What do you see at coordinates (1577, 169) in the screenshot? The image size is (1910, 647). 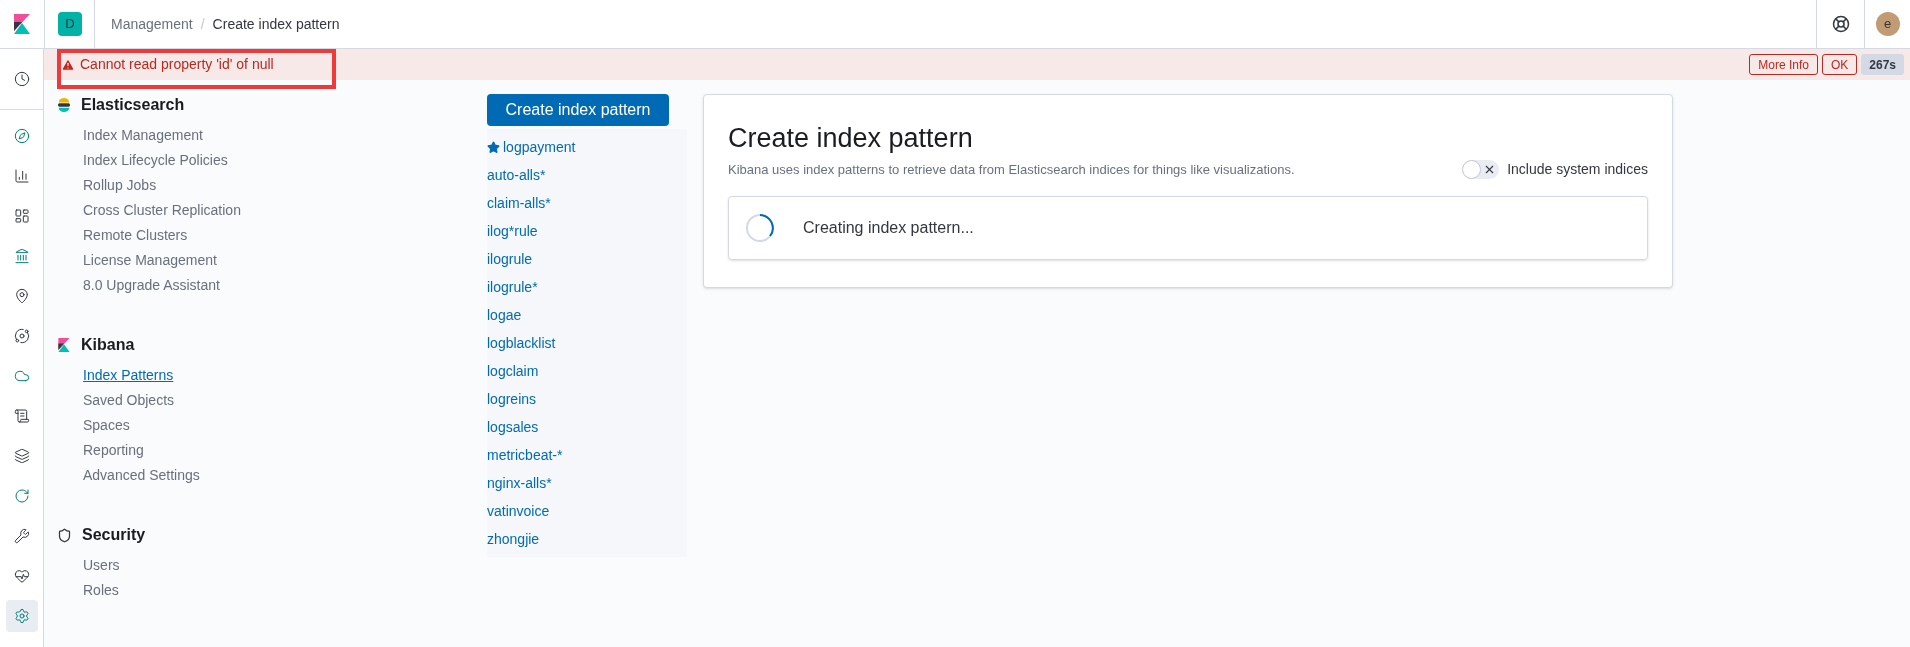 I see `toggle-label: Include system indices` at bounding box center [1577, 169].